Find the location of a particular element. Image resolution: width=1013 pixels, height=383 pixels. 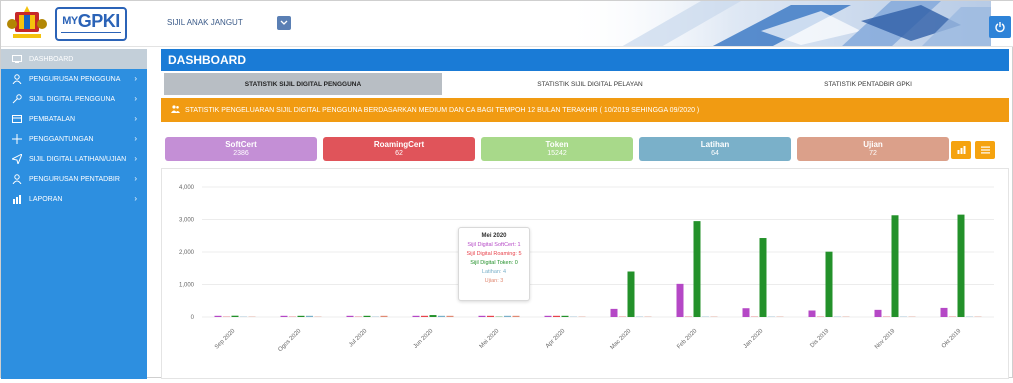

x-tick-label: Dis 2019 is located at coordinates (819, 338).